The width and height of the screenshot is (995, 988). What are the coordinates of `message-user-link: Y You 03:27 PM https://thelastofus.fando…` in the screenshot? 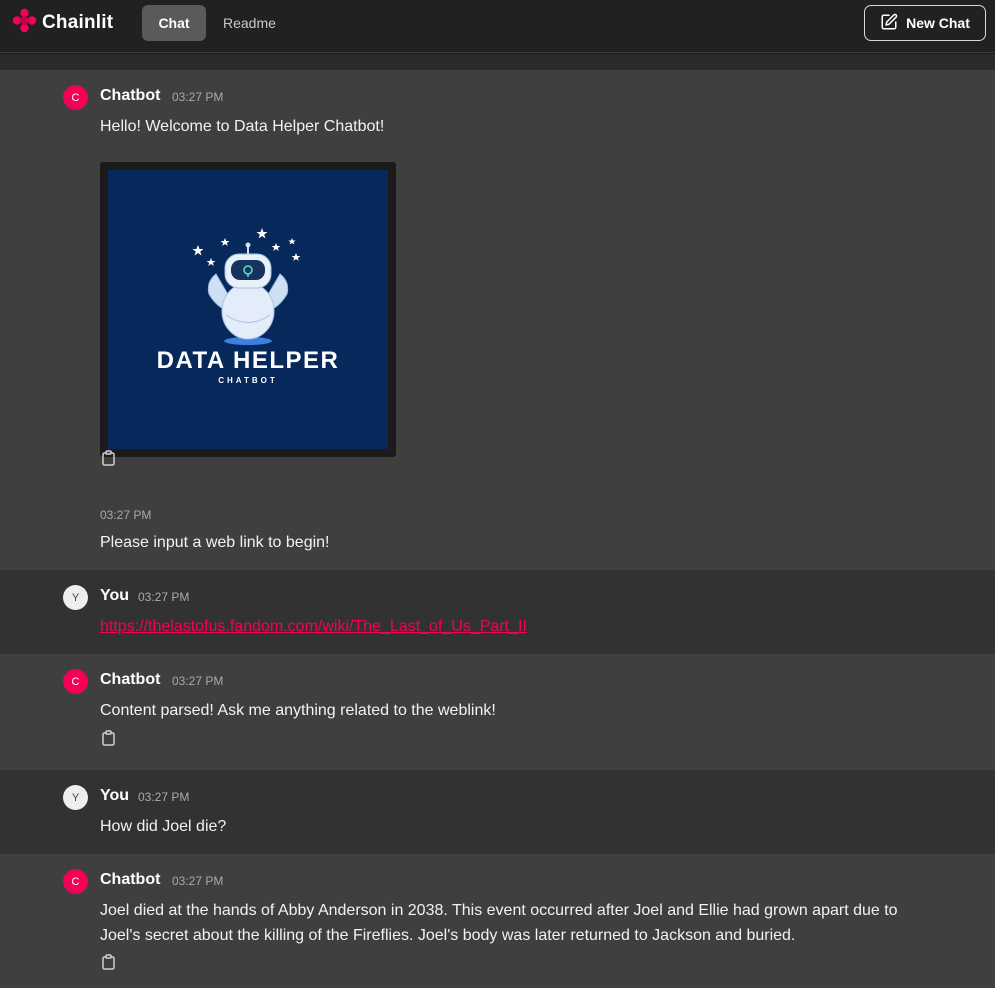 It's located at (497, 612).